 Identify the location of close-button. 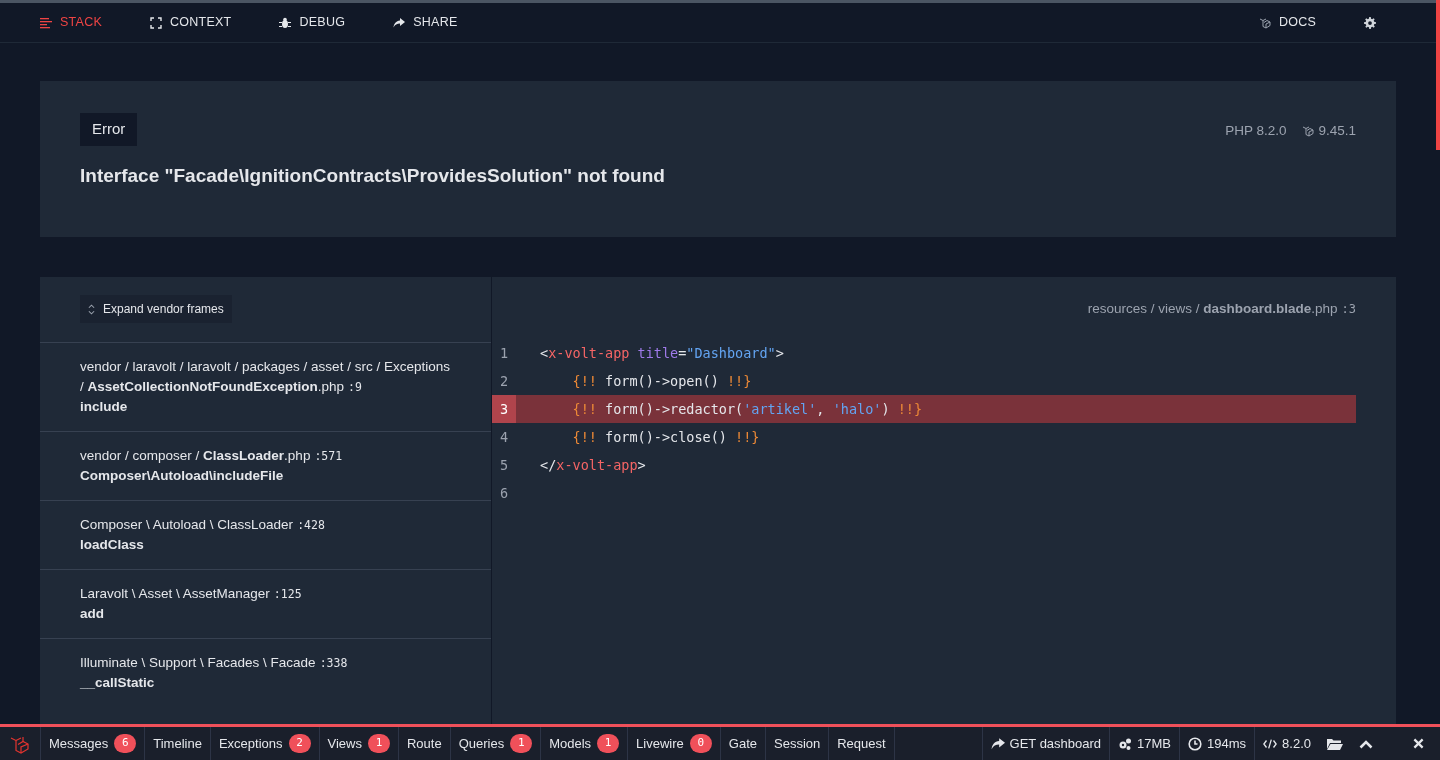
(1418, 743).